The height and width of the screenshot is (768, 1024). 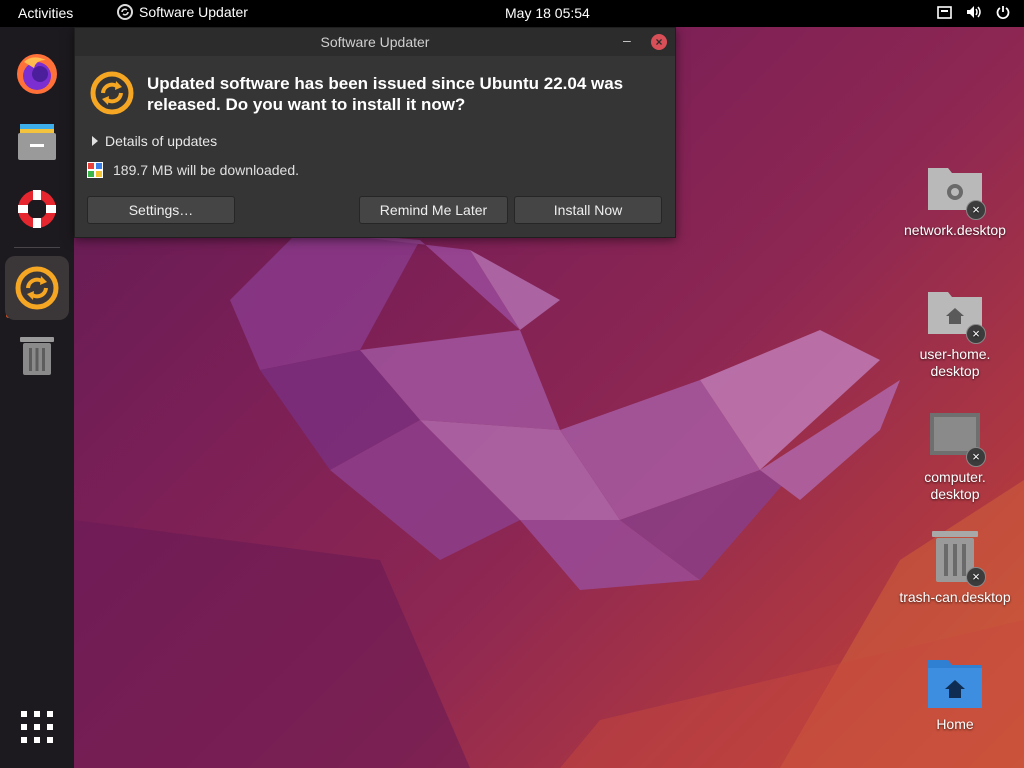 What do you see at coordinates (547, 13) in the screenshot?
I see `clock: May 18 05:54` at bounding box center [547, 13].